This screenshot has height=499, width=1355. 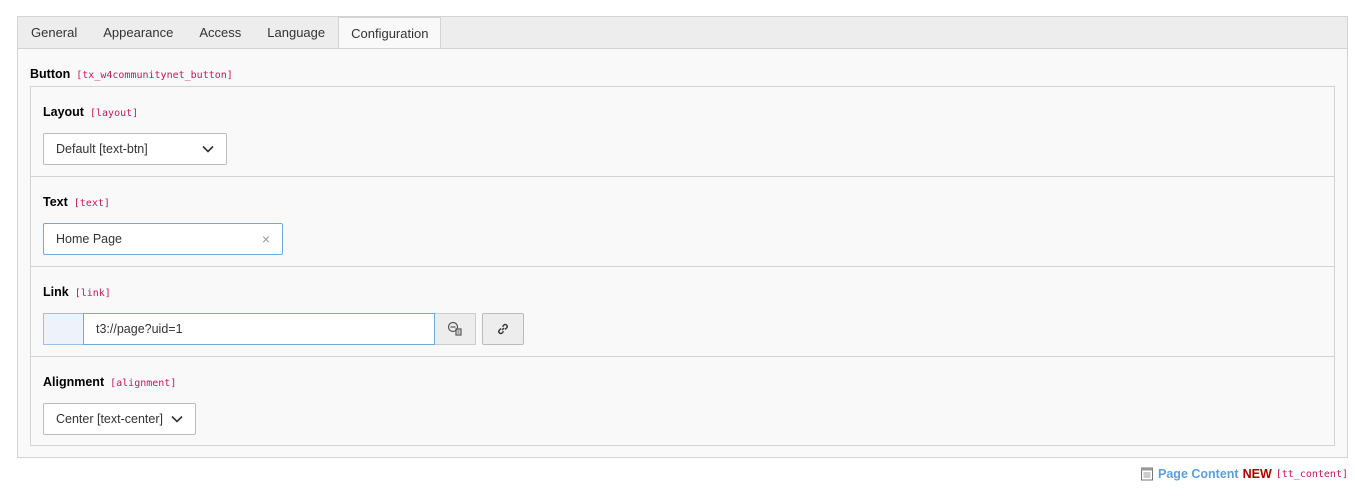 What do you see at coordinates (102, 149) in the screenshot?
I see `layout-select-value: Default [text-btn]` at bounding box center [102, 149].